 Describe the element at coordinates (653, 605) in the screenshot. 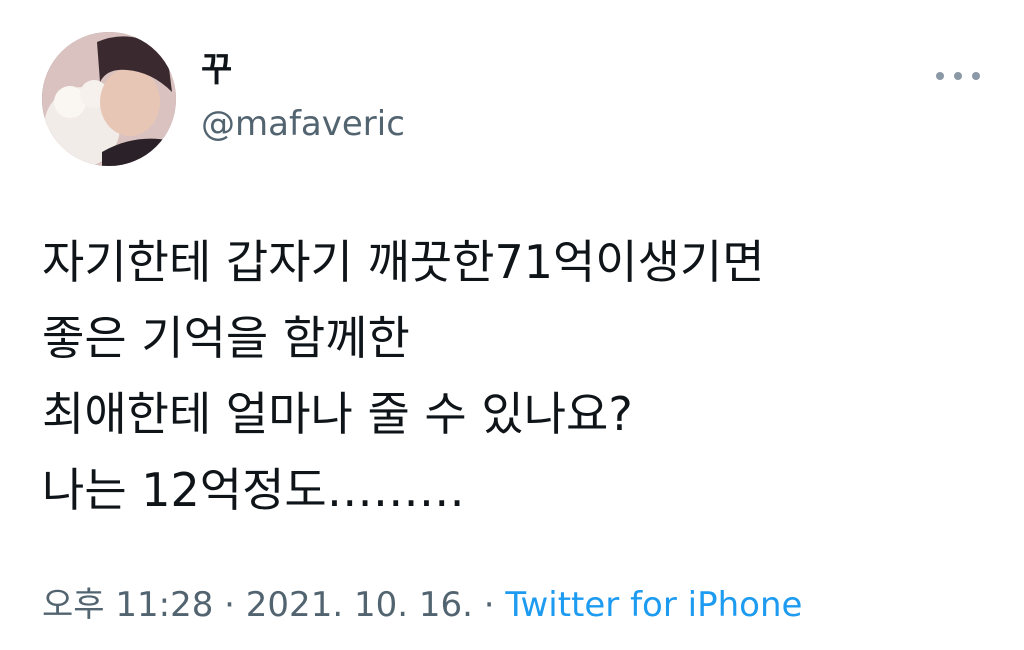

I see `tweet-source-link: Twitter for iPhone` at that location.